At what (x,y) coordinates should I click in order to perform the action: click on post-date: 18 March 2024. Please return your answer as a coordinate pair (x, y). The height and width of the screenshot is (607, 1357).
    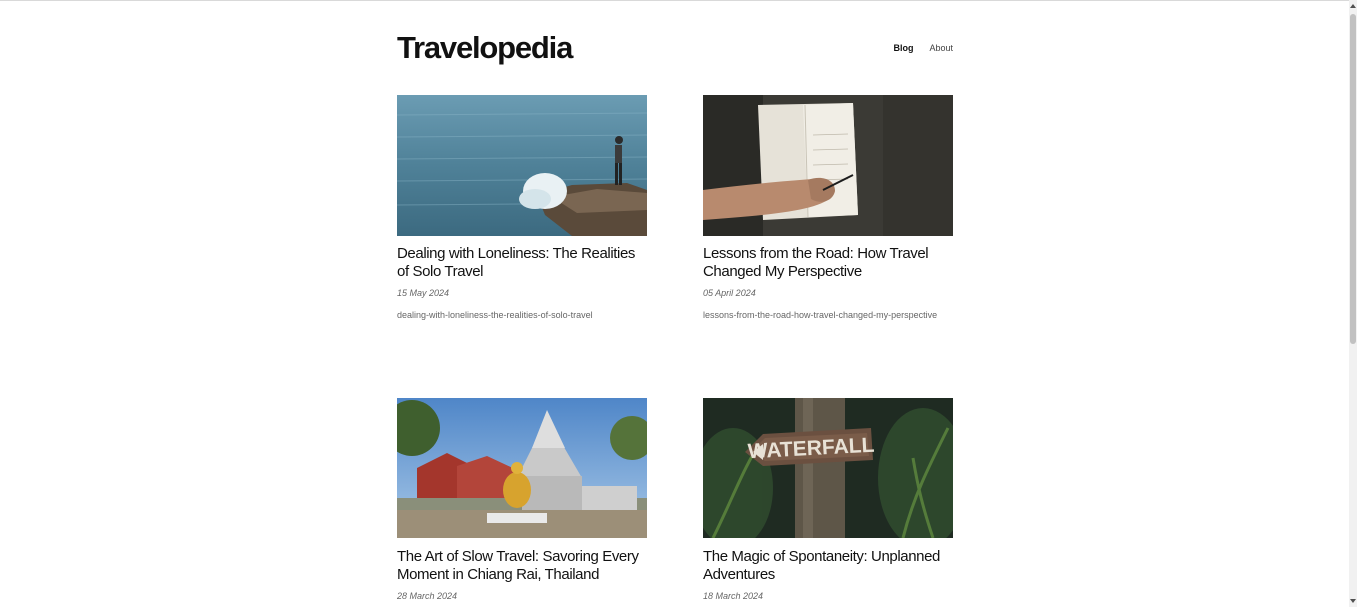
    Looking at the image, I should click on (733, 596).